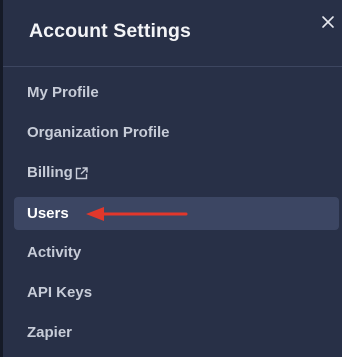  I want to click on header-divider, so click(172, 66).